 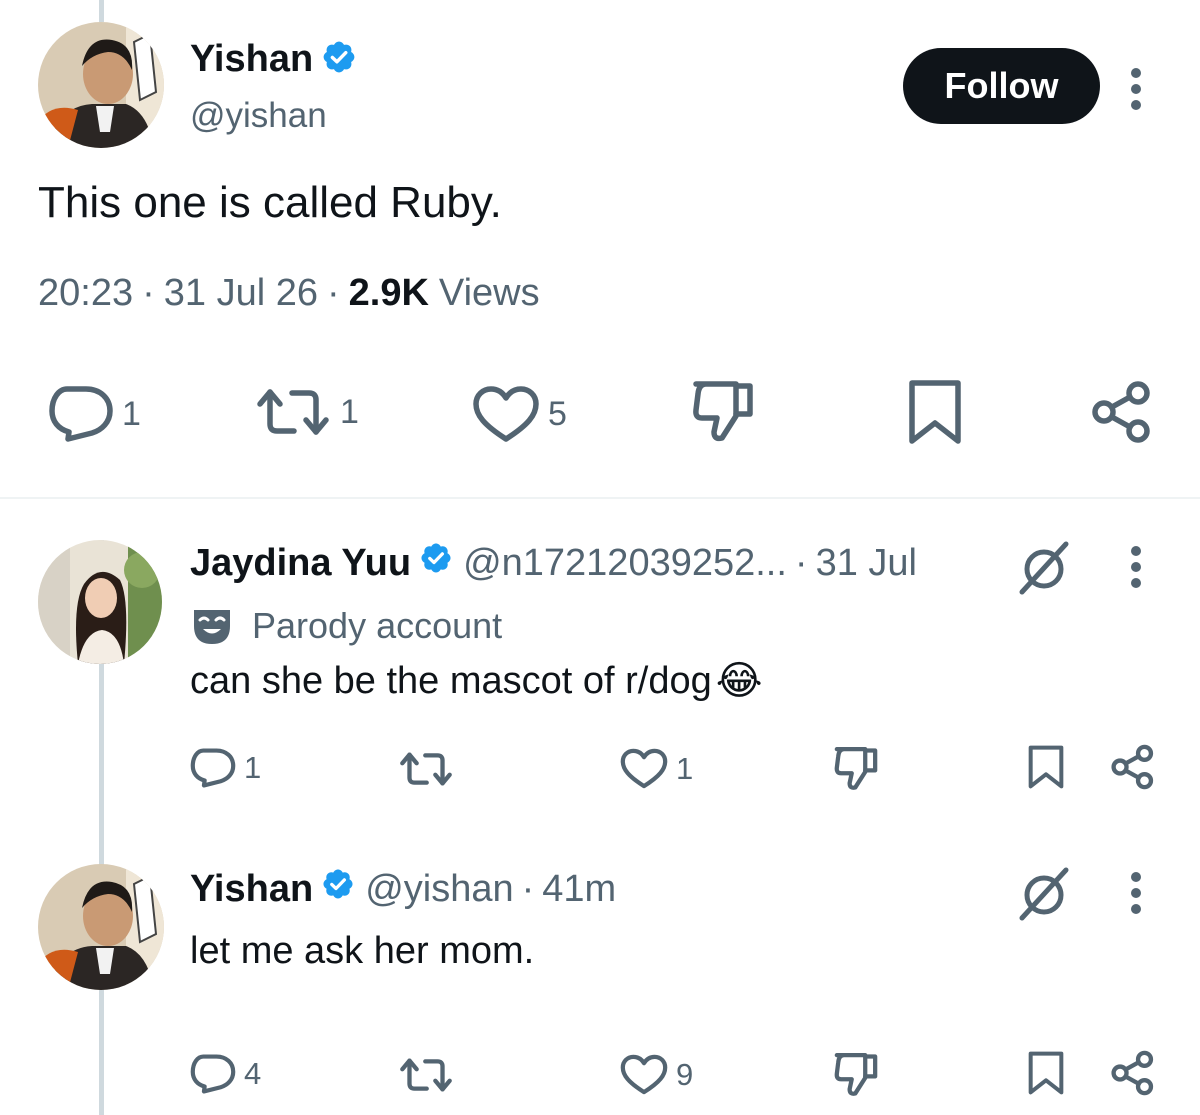 I want to click on tweet-text: This one is called Ruby., so click(x=270, y=202).